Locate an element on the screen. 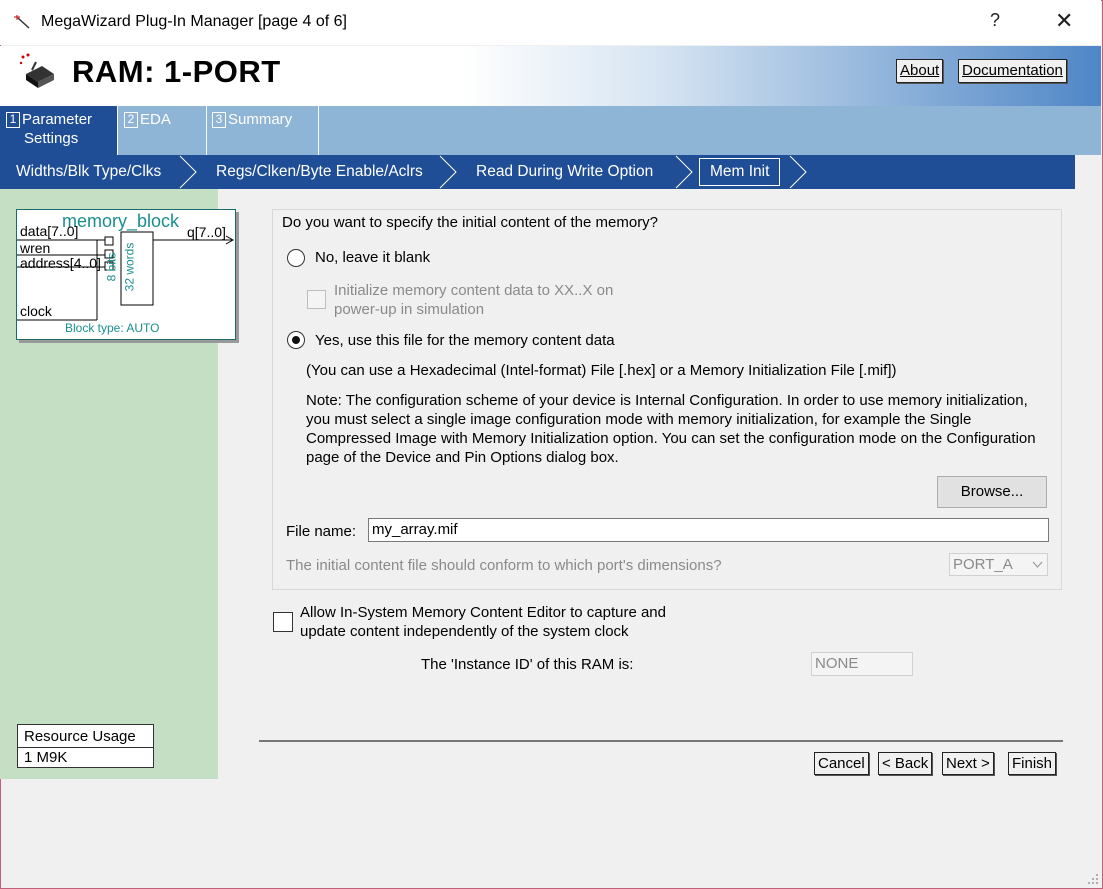  port-wren: wren is located at coordinates (35, 248).